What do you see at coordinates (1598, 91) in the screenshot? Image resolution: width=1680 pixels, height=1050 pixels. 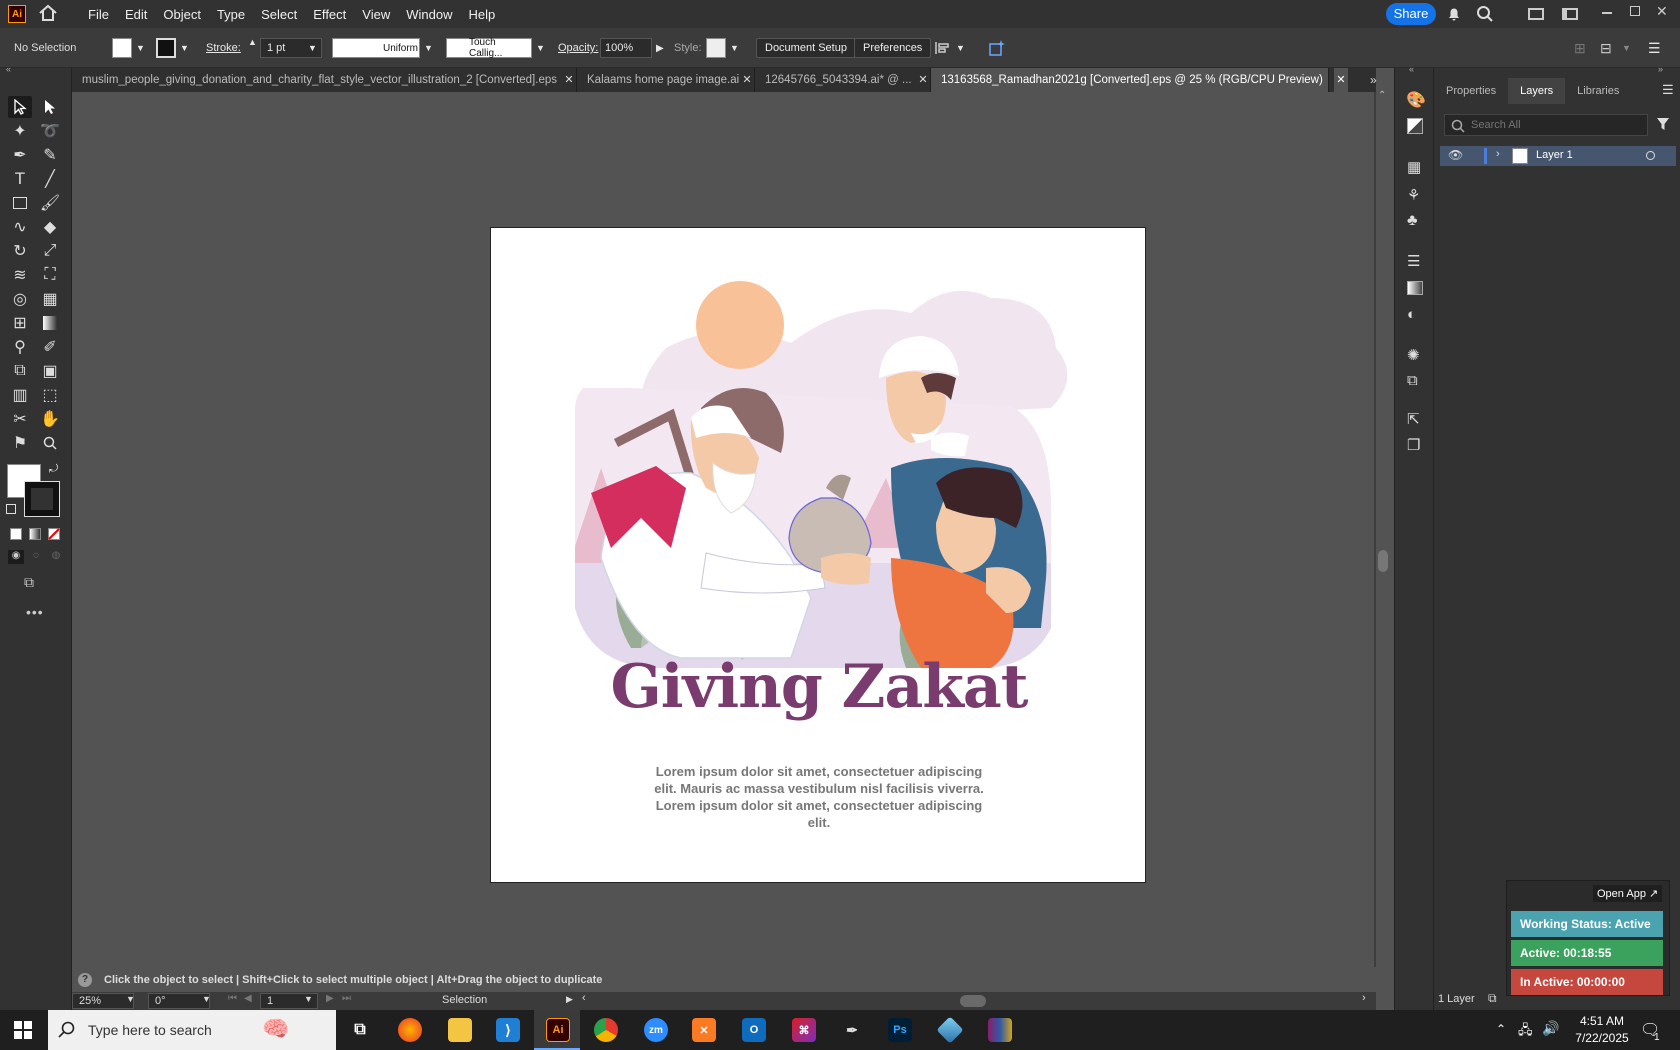 I see `tab-libraries: Libraries` at bounding box center [1598, 91].